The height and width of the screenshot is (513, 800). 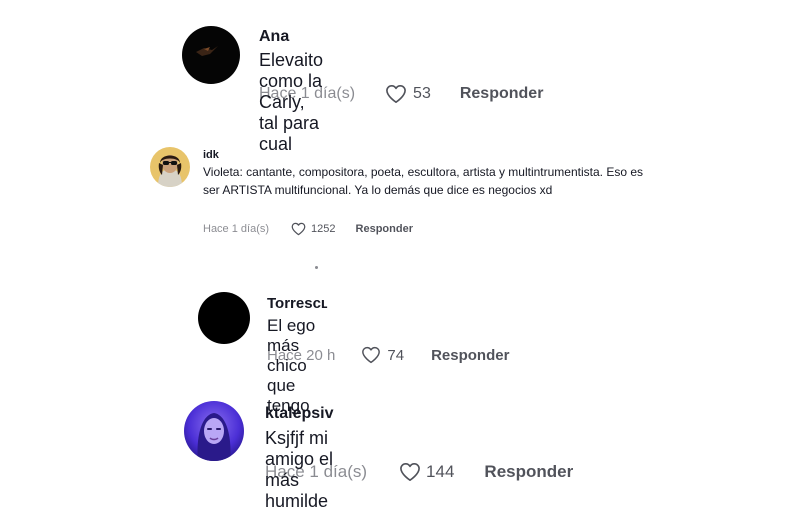 I want to click on comment-body: ktalepsiv Ksjfjf mi amigo el más humilde, so click(x=299, y=458).